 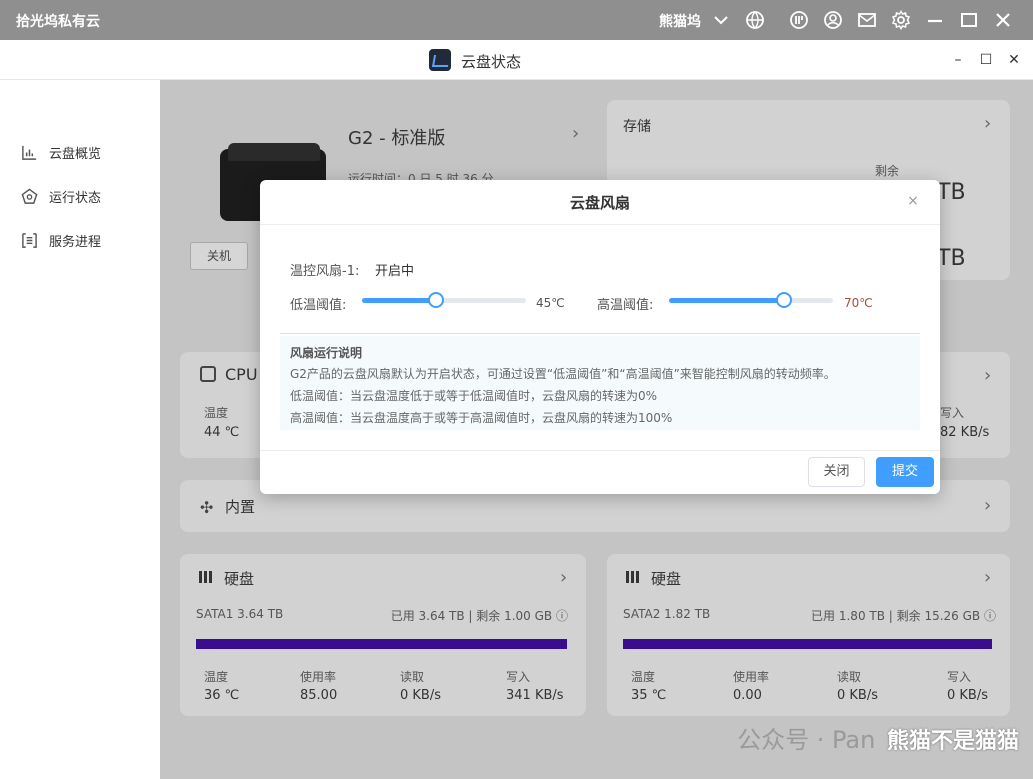 What do you see at coordinates (913, 201) in the screenshot?
I see `dialog-close-icon: ×` at bounding box center [913, 201].